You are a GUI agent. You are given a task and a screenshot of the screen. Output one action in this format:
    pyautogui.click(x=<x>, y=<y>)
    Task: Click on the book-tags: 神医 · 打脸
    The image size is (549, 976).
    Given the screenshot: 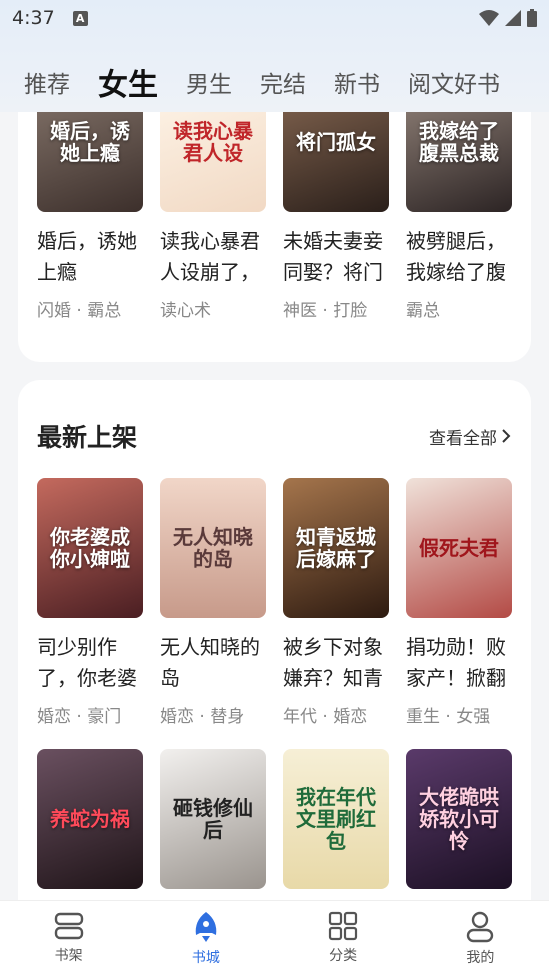 What is the action you would take?
    pyautogui.click(x=325, y=311)
    